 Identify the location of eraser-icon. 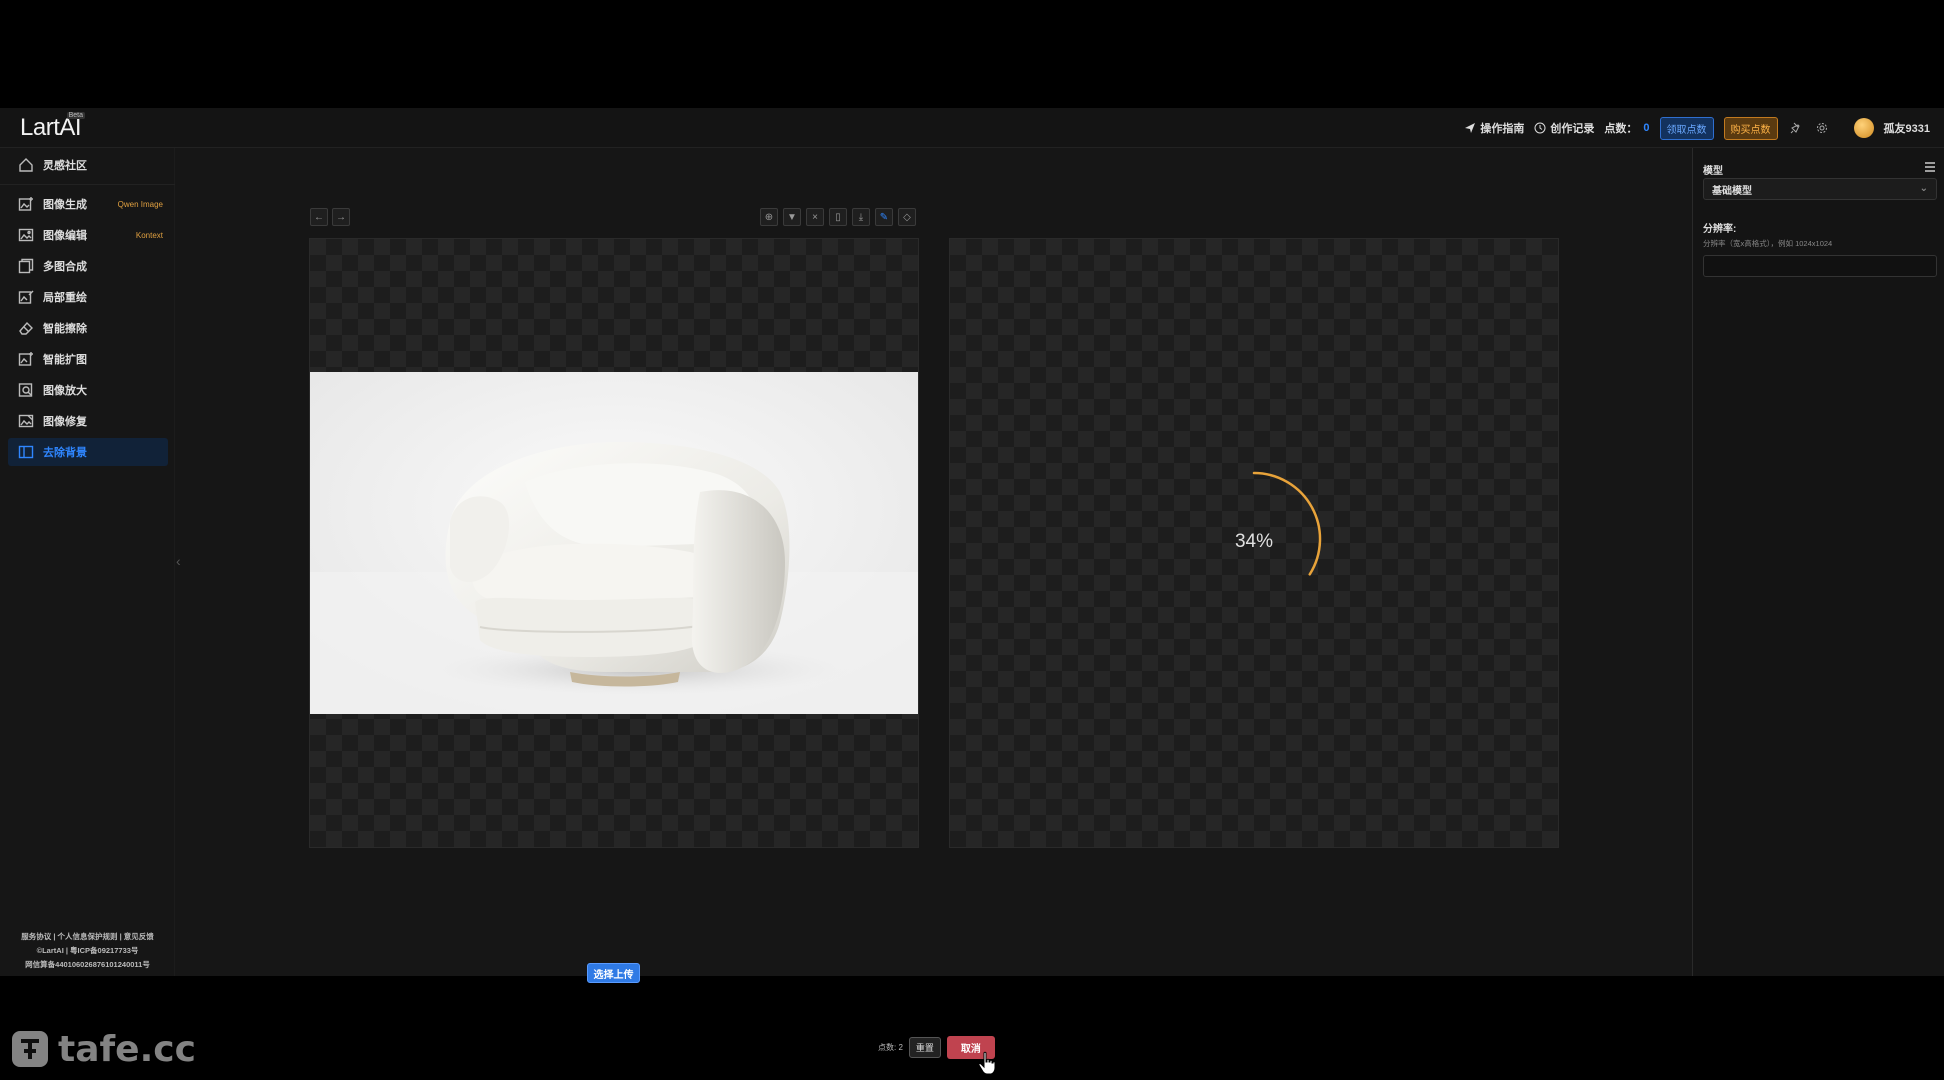
(26, 328).